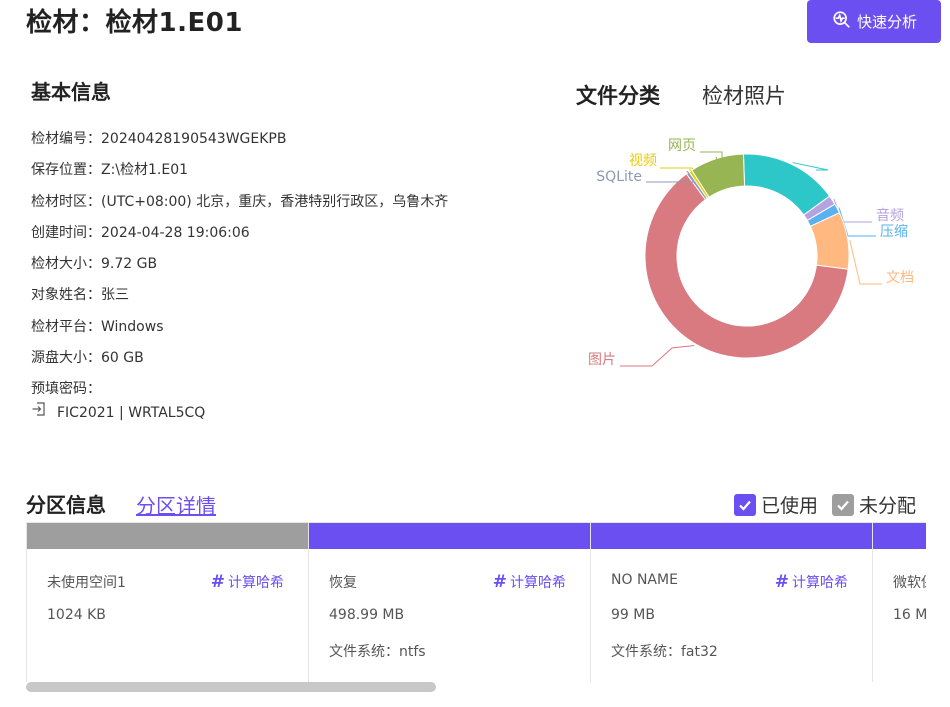  I want to click on info-key: 检材平台：, so click(66, 326).